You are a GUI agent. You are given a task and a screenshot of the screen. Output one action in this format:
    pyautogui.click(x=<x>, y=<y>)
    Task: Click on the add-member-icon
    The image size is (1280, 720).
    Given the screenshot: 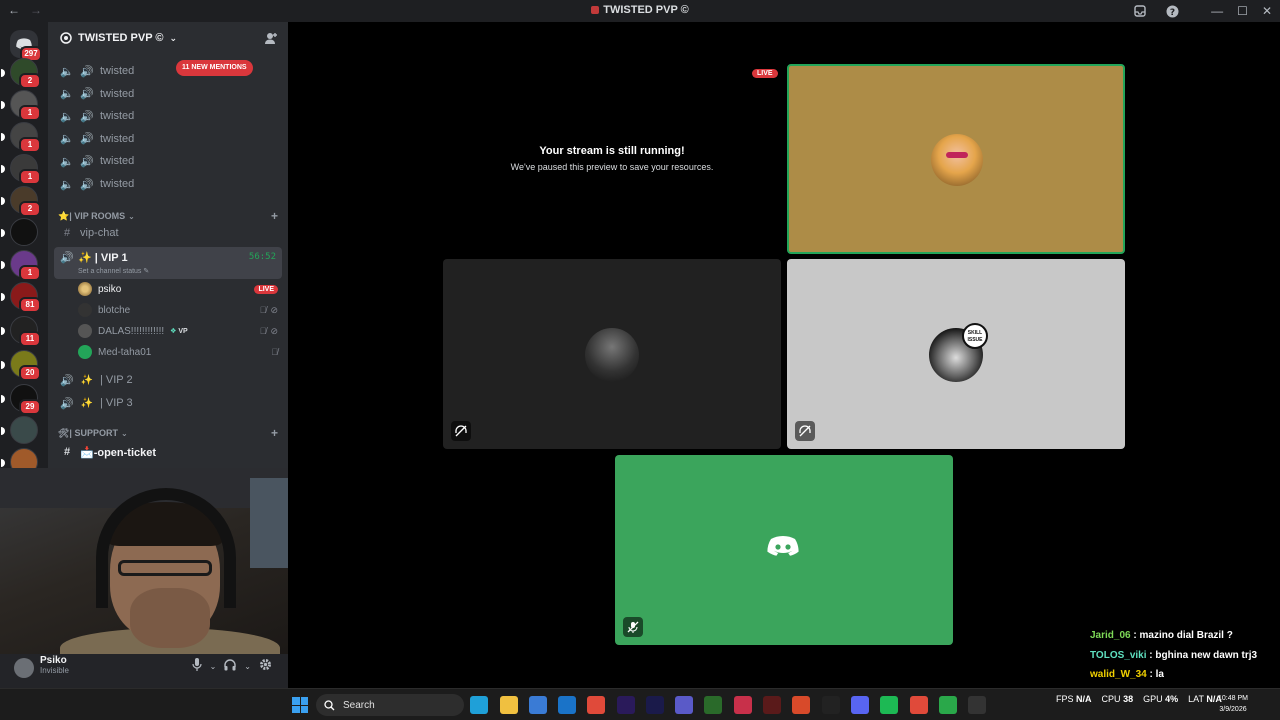 What is the action you would take?
    pyautogui.click(x=271, y=38)
    